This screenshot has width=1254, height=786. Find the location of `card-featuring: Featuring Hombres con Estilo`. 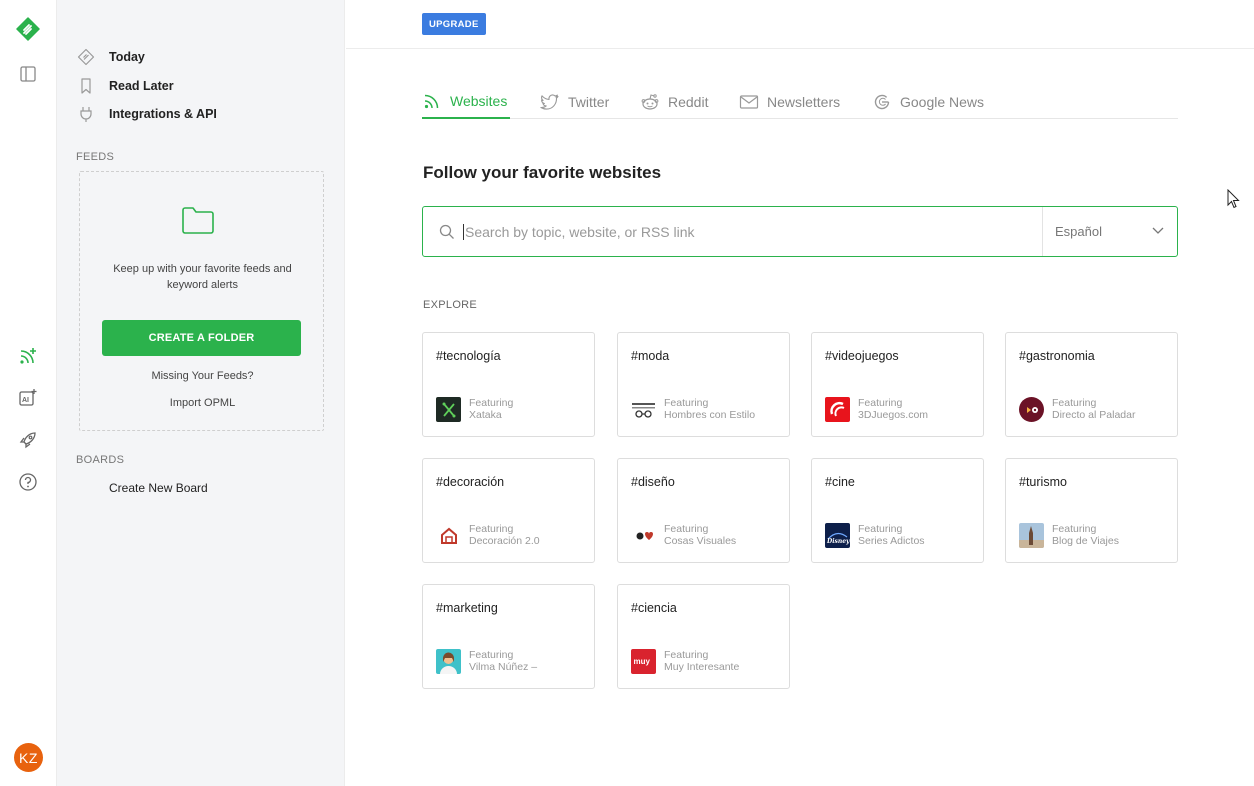

card-featuring: Featuring Hombres con Estilo is located at coordinates (710, 409).